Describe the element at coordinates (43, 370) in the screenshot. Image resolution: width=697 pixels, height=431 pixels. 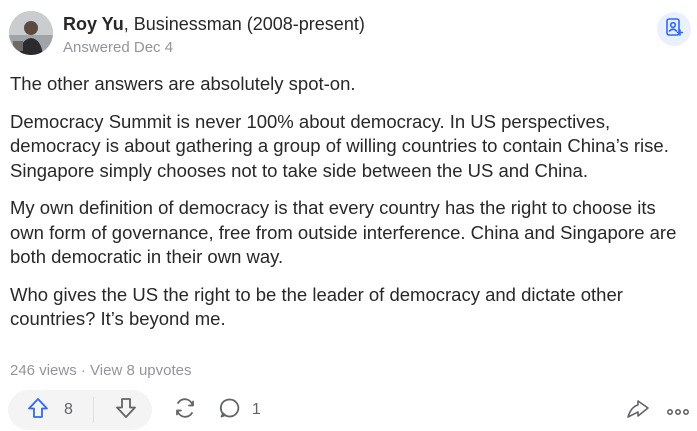
I see `views-count: 246 views` at that location.